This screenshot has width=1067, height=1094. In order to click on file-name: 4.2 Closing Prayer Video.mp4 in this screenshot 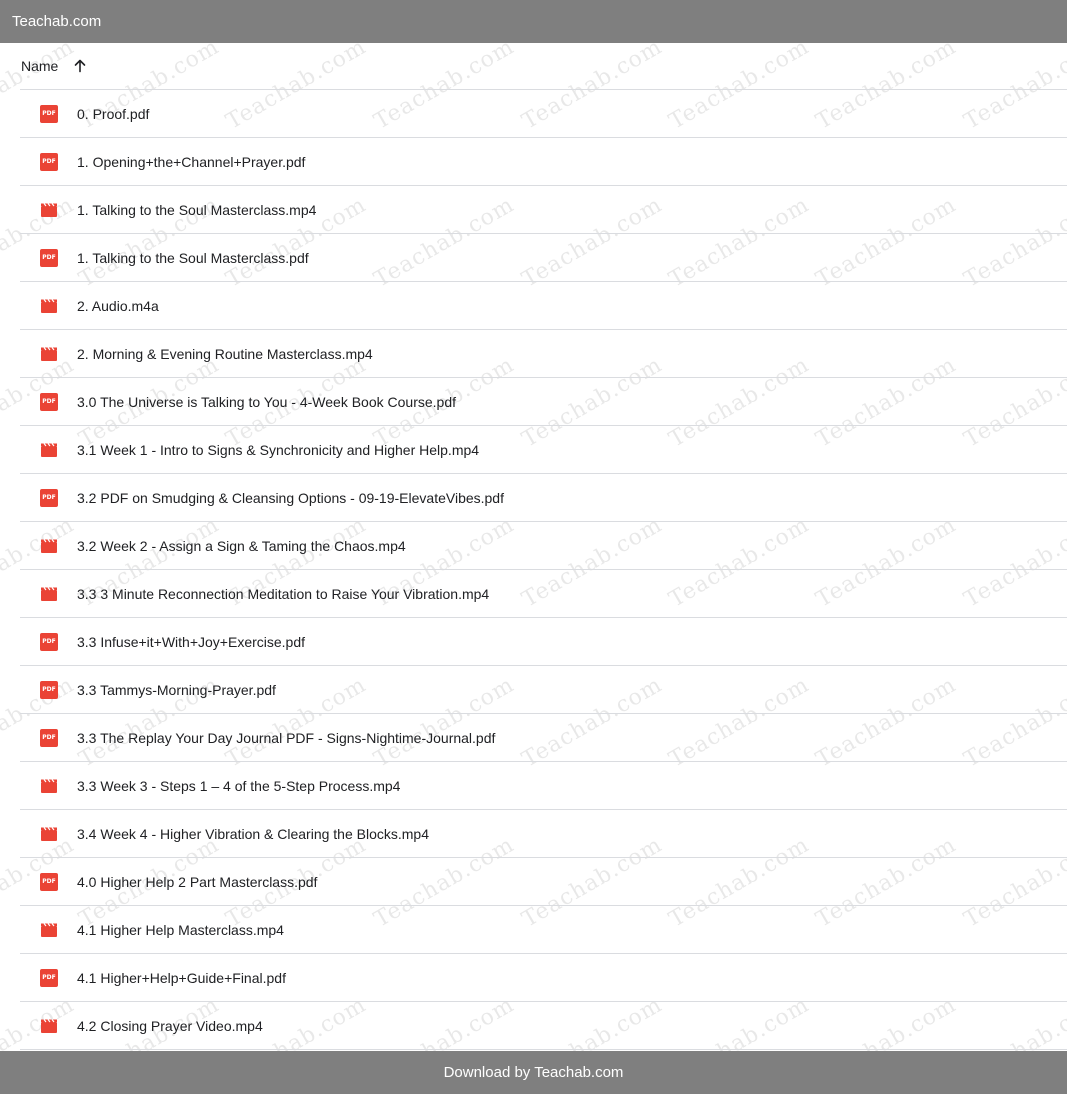, I will do `click(170, 1025)`.